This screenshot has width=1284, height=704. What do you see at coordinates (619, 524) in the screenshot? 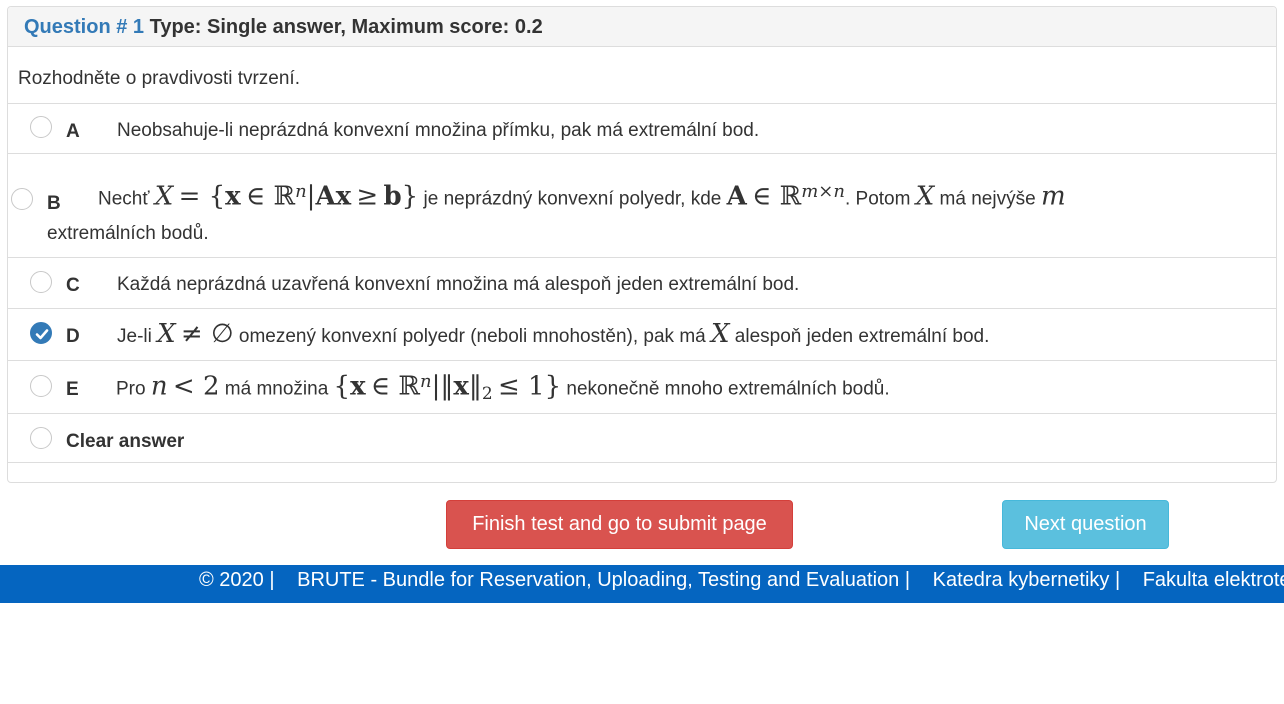
I see `finish-test-button: Finish test and go to submit page` at bounding box center [619, 524].